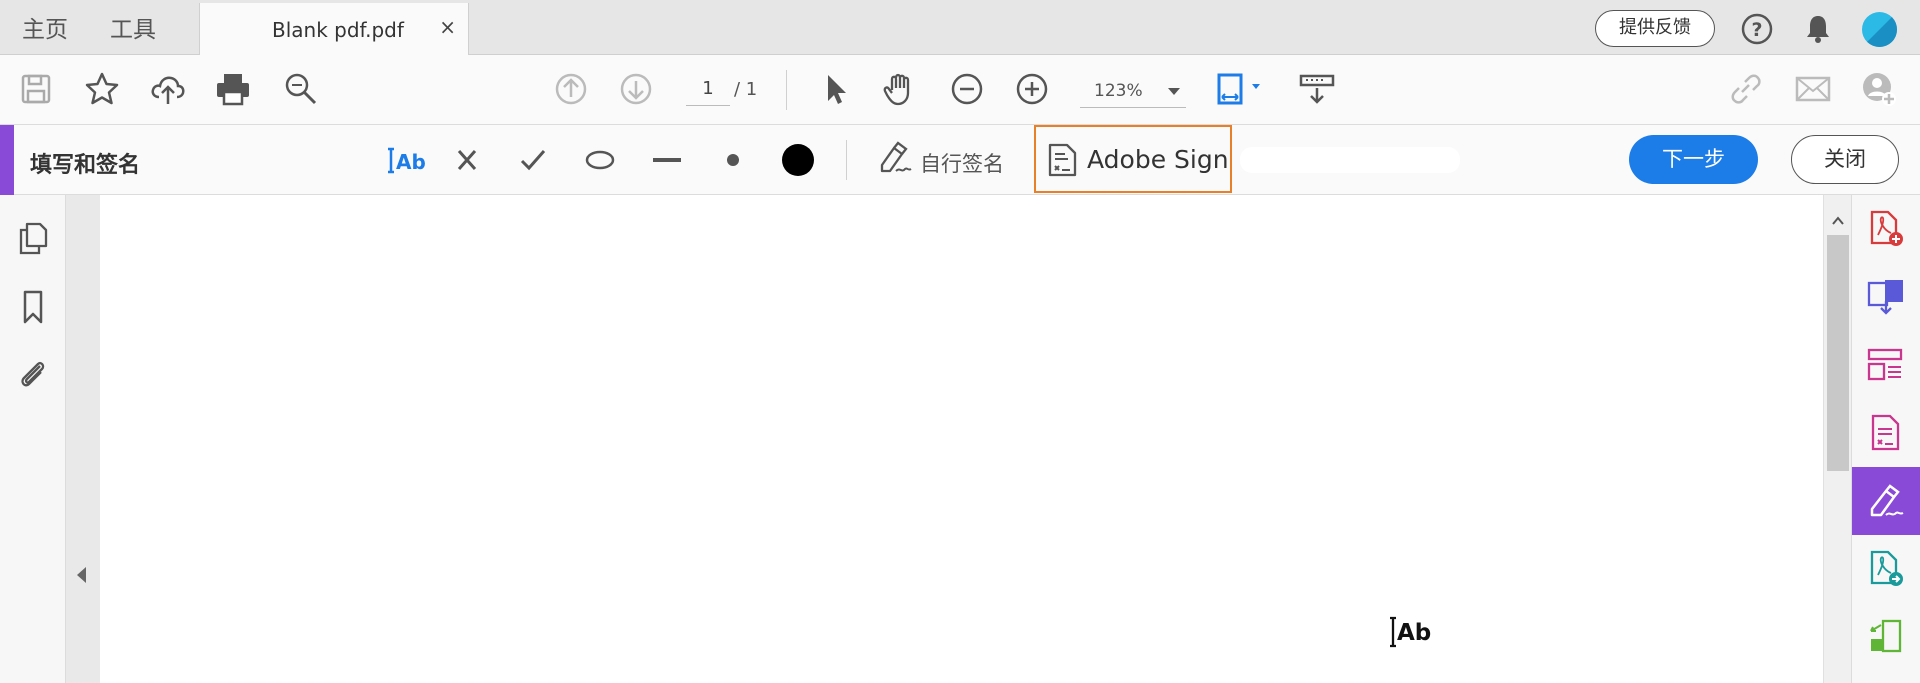 The height and width of the screenshot is (683, 1920). What do you see at coordinates (233, 89) in the screenshot?
I see `print-icon` at bounding box center [233, 89].